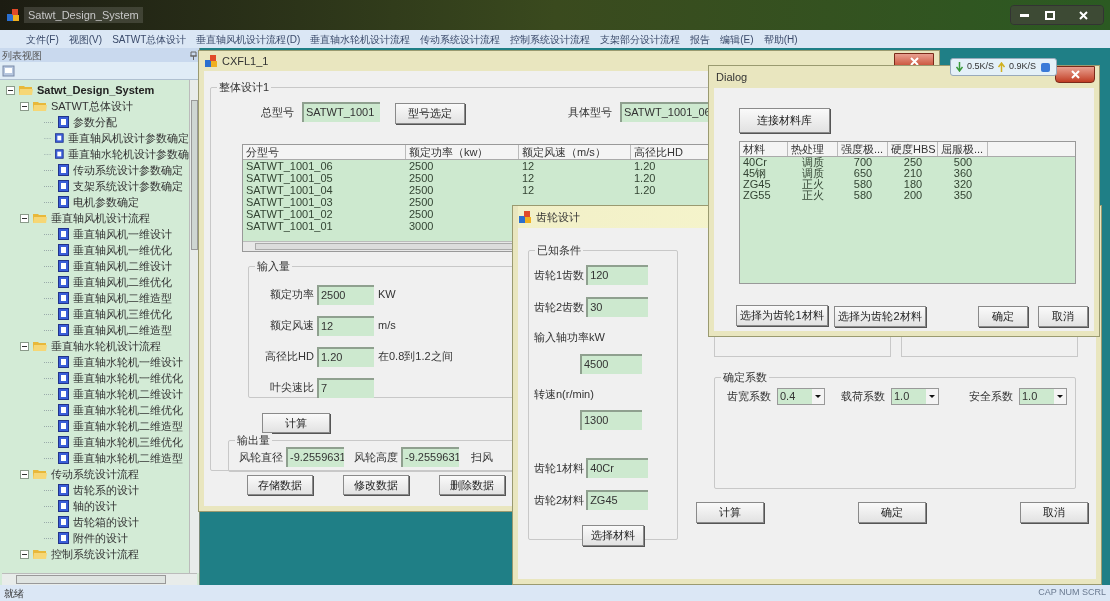 The width and height of the screenshot is (1110, 601). Describe the element at coordinates (345, 356) in the screenshot. I see `text-field: 1.20` at that location.